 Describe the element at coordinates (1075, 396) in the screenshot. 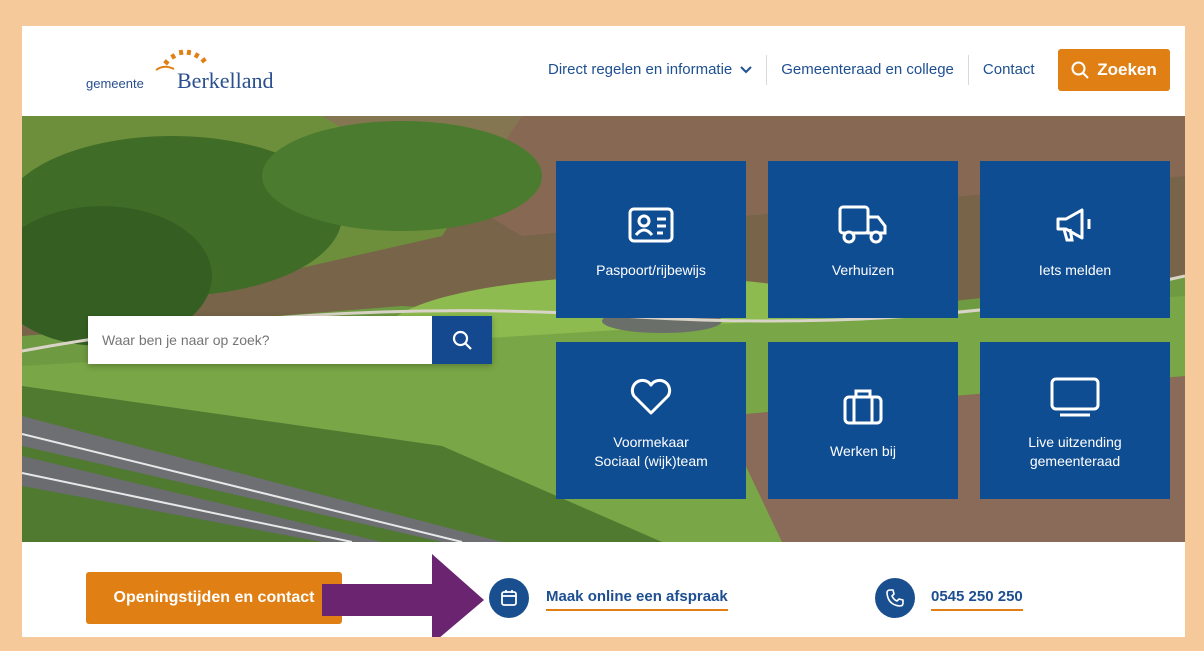

I see `monitor-icon` at that location.